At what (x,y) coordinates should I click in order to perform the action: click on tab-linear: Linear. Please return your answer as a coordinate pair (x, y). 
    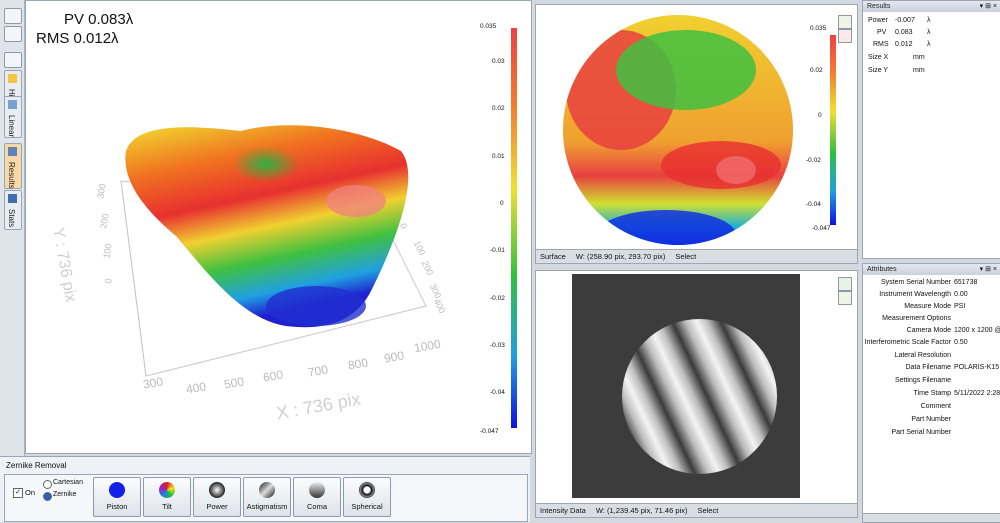
    Looking at the image, I should click on (13, 117).